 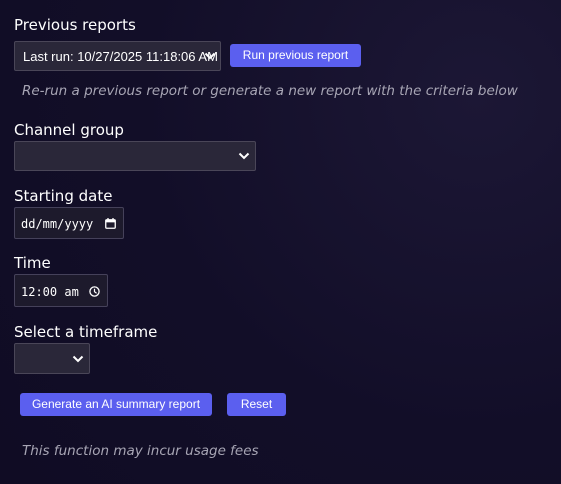 I want to click on starting-date-input: dd/mm/yyyy, so click(x=69, y=223).